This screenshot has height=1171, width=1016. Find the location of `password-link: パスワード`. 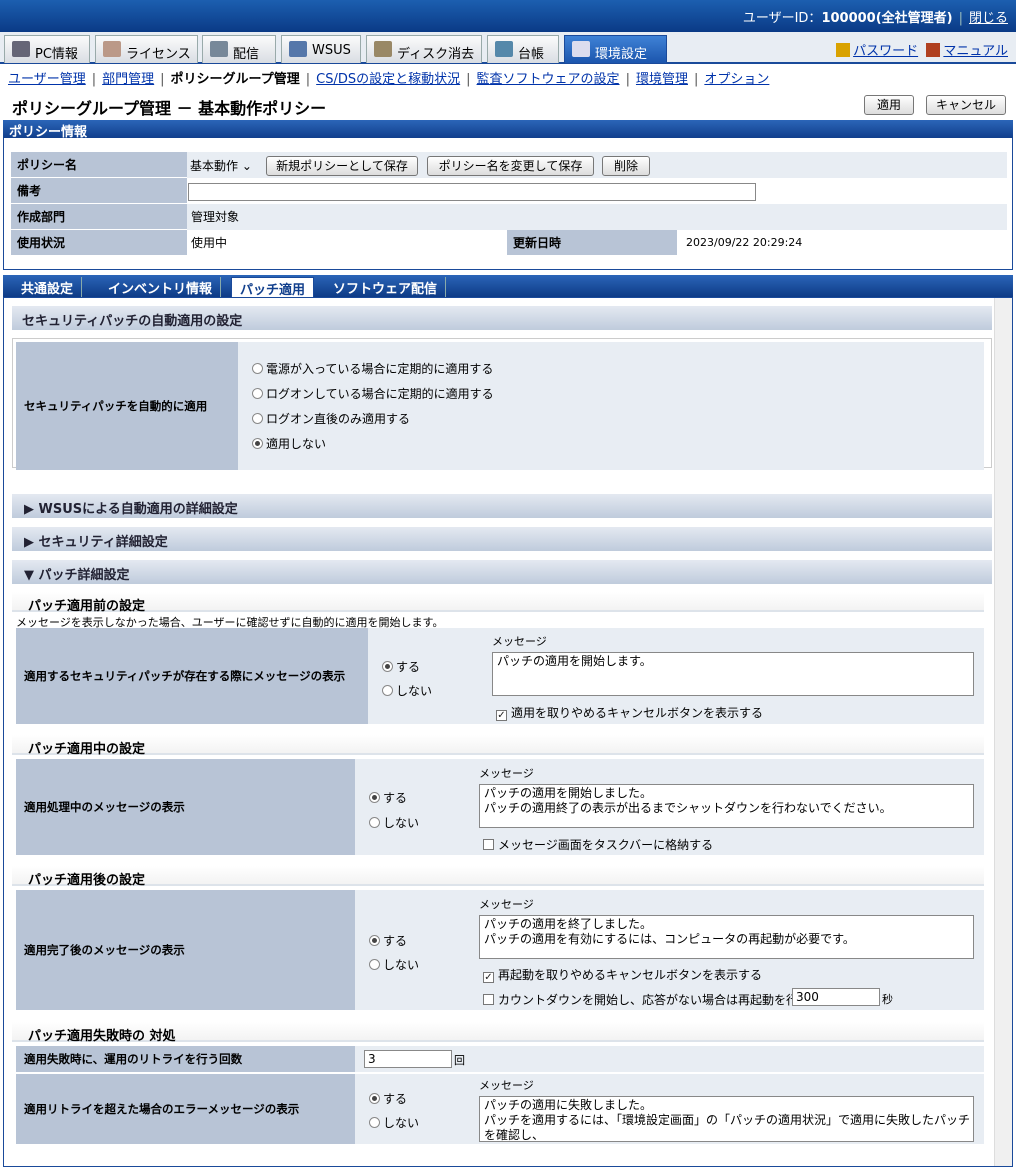

password-link: パスワード is located at coordinates (885, 51).